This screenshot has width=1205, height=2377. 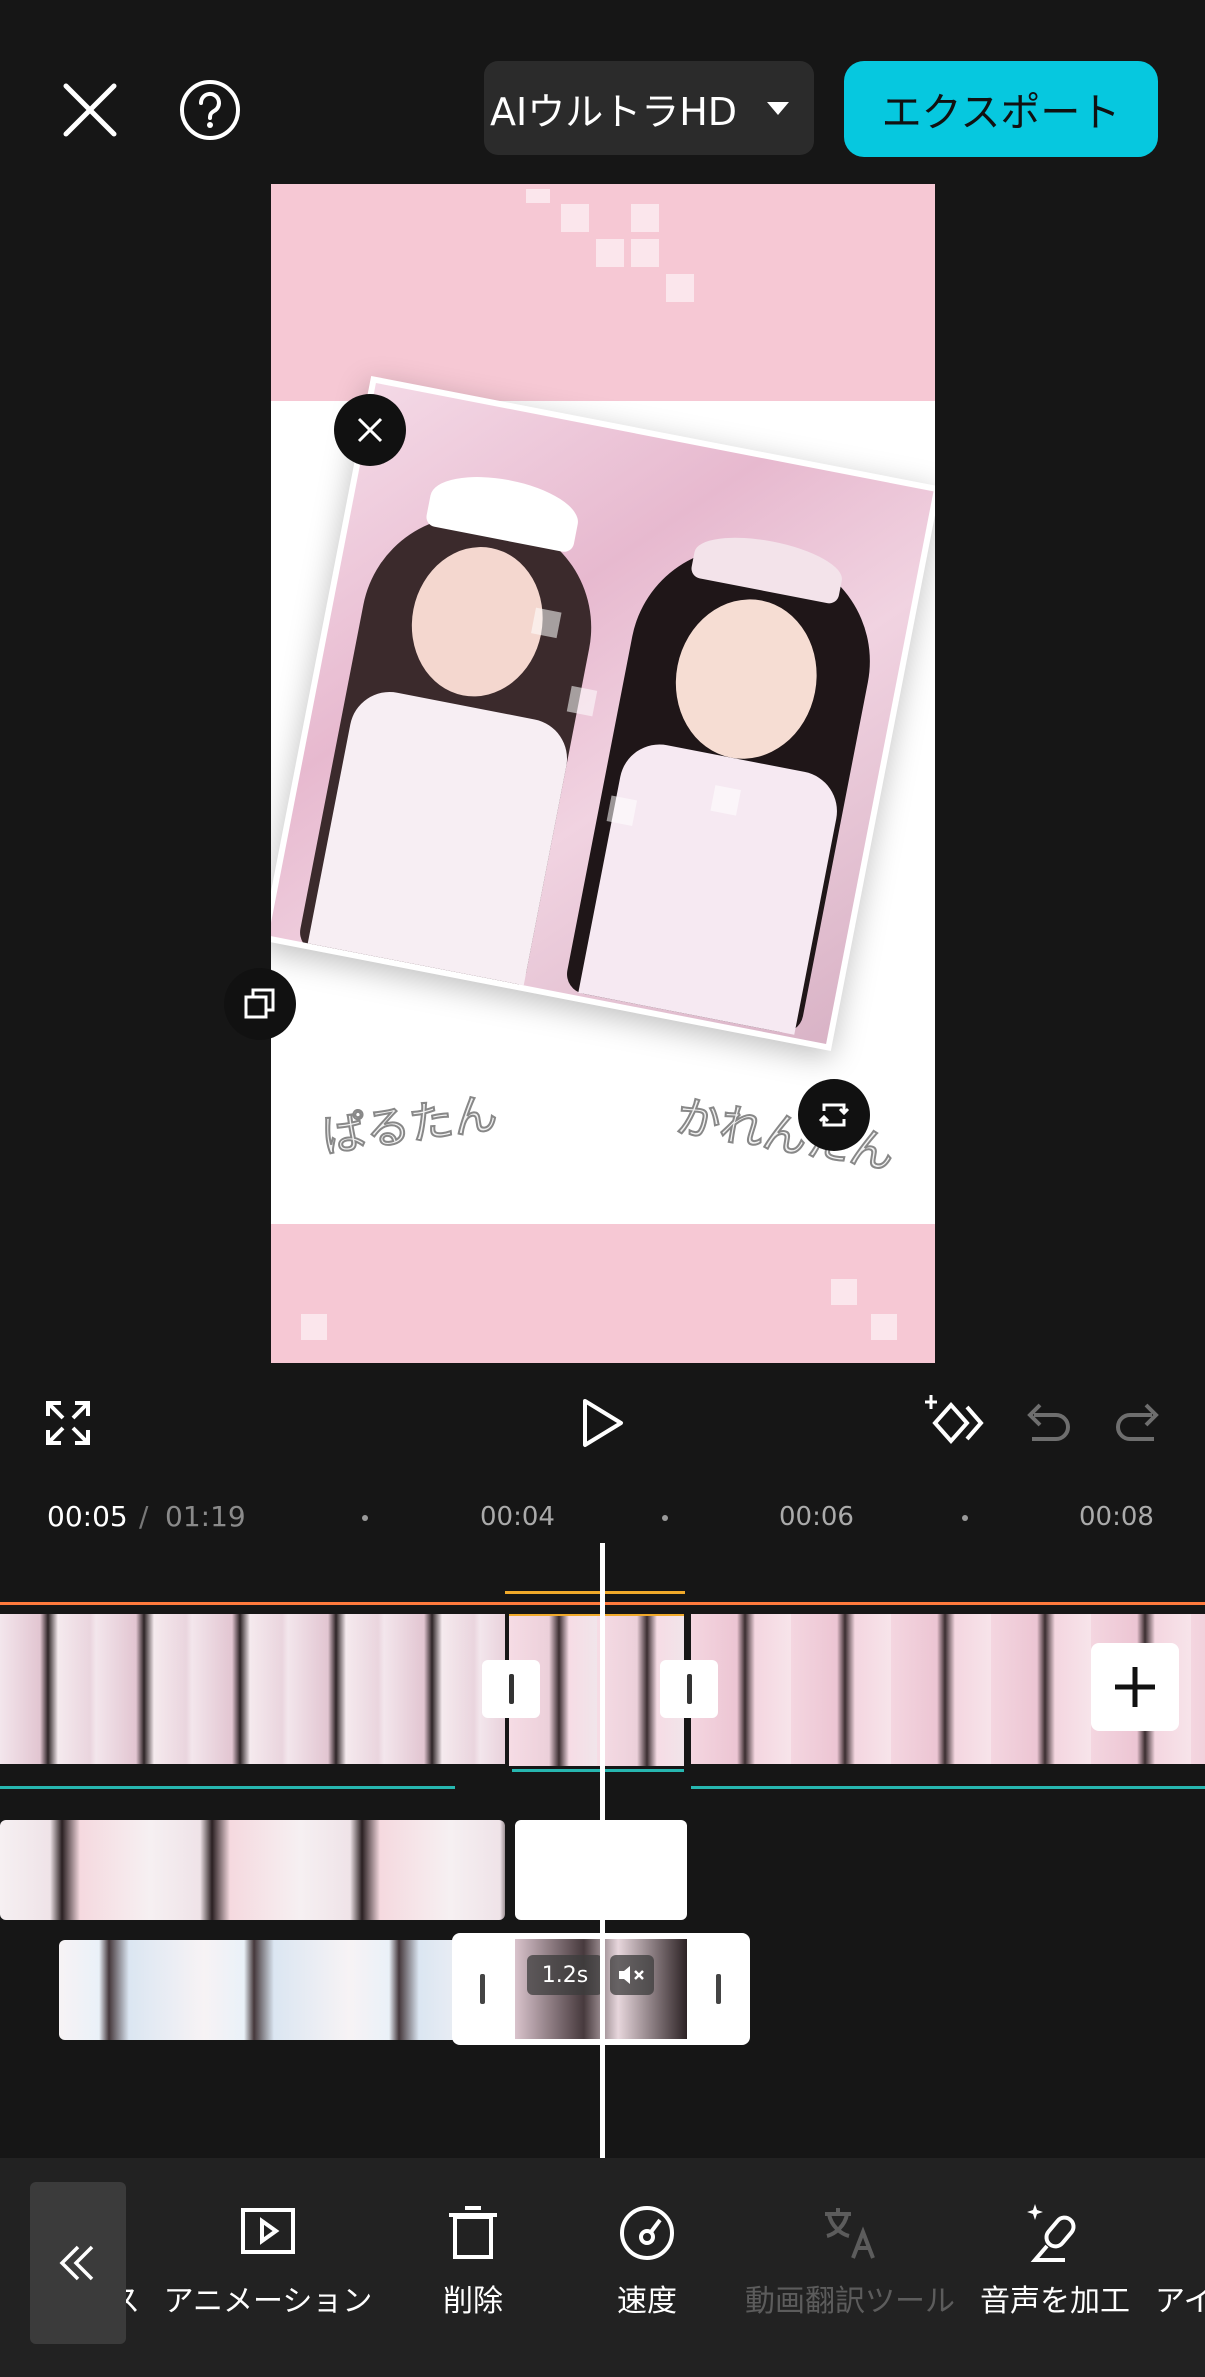 What do you see at coordinates (1055, 2267) in the screenshot?
I see `toolbar-item-voice-effect: 音声を加工` at bounding box center [1055, 2267].